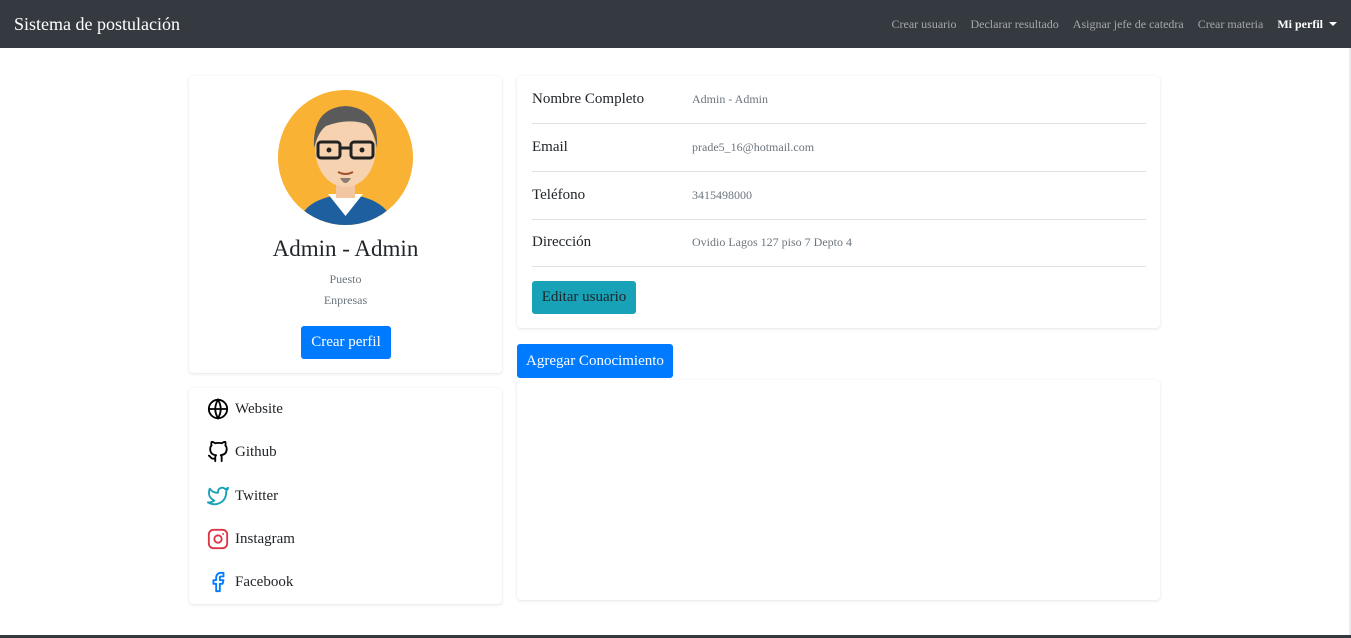 This screenshot has width=1351, height=638. What do you see at coordinates (345, 279) in the screenshot?
I see `profile-position: Puesto` at bounding box center [345, 279].